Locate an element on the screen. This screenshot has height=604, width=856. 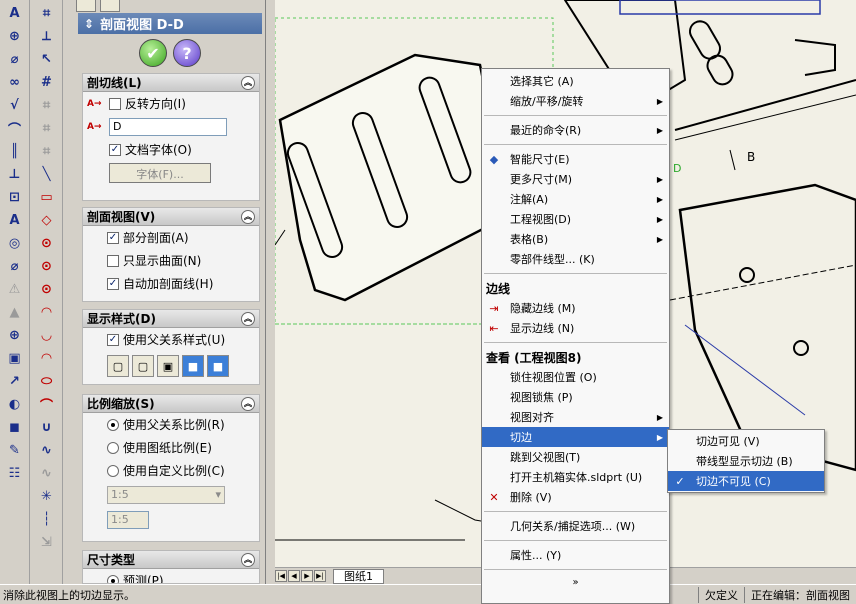
polygon-icon: ◇ is located at coordinates (47, 220).